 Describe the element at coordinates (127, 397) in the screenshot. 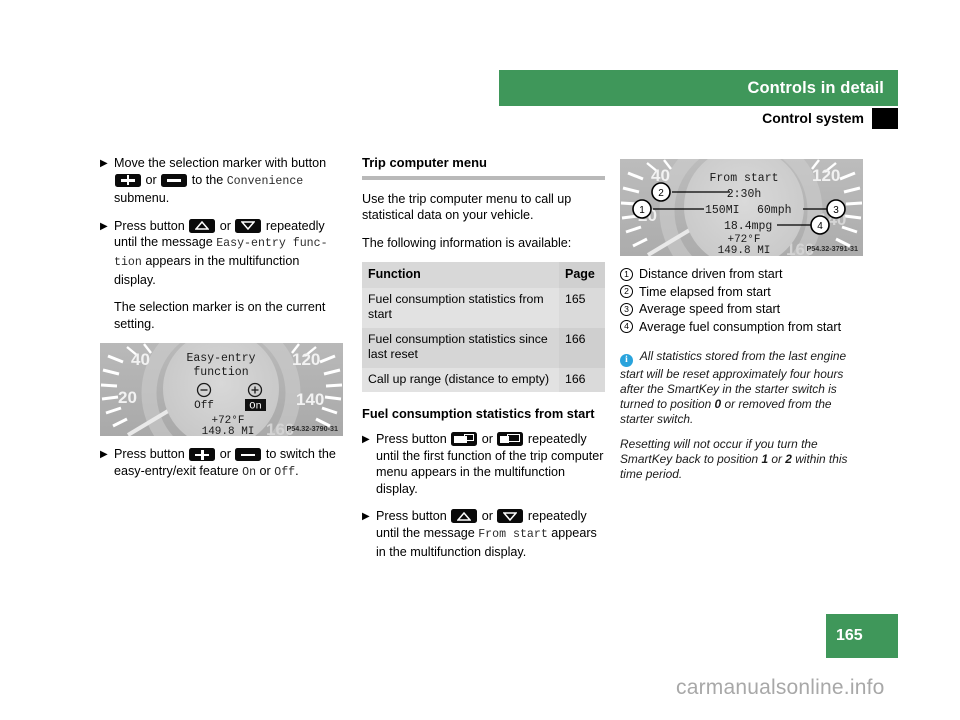

I see `svg-text: 20` at that location.